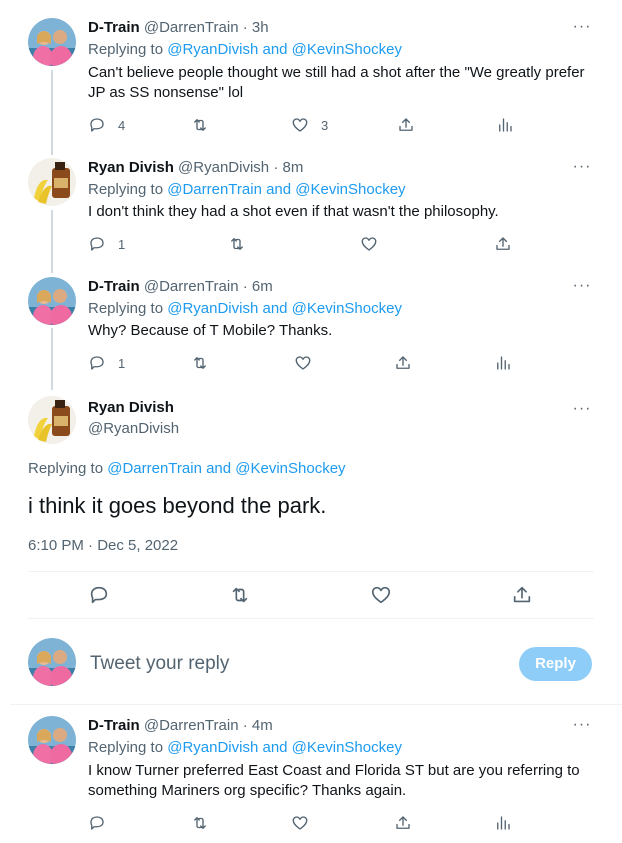 This screenshot has height=843, width=622. Describe the element at coordinates (177, 505) in the screenshot. I see `tweet-text: i think it goes beyond the park.` at that location.